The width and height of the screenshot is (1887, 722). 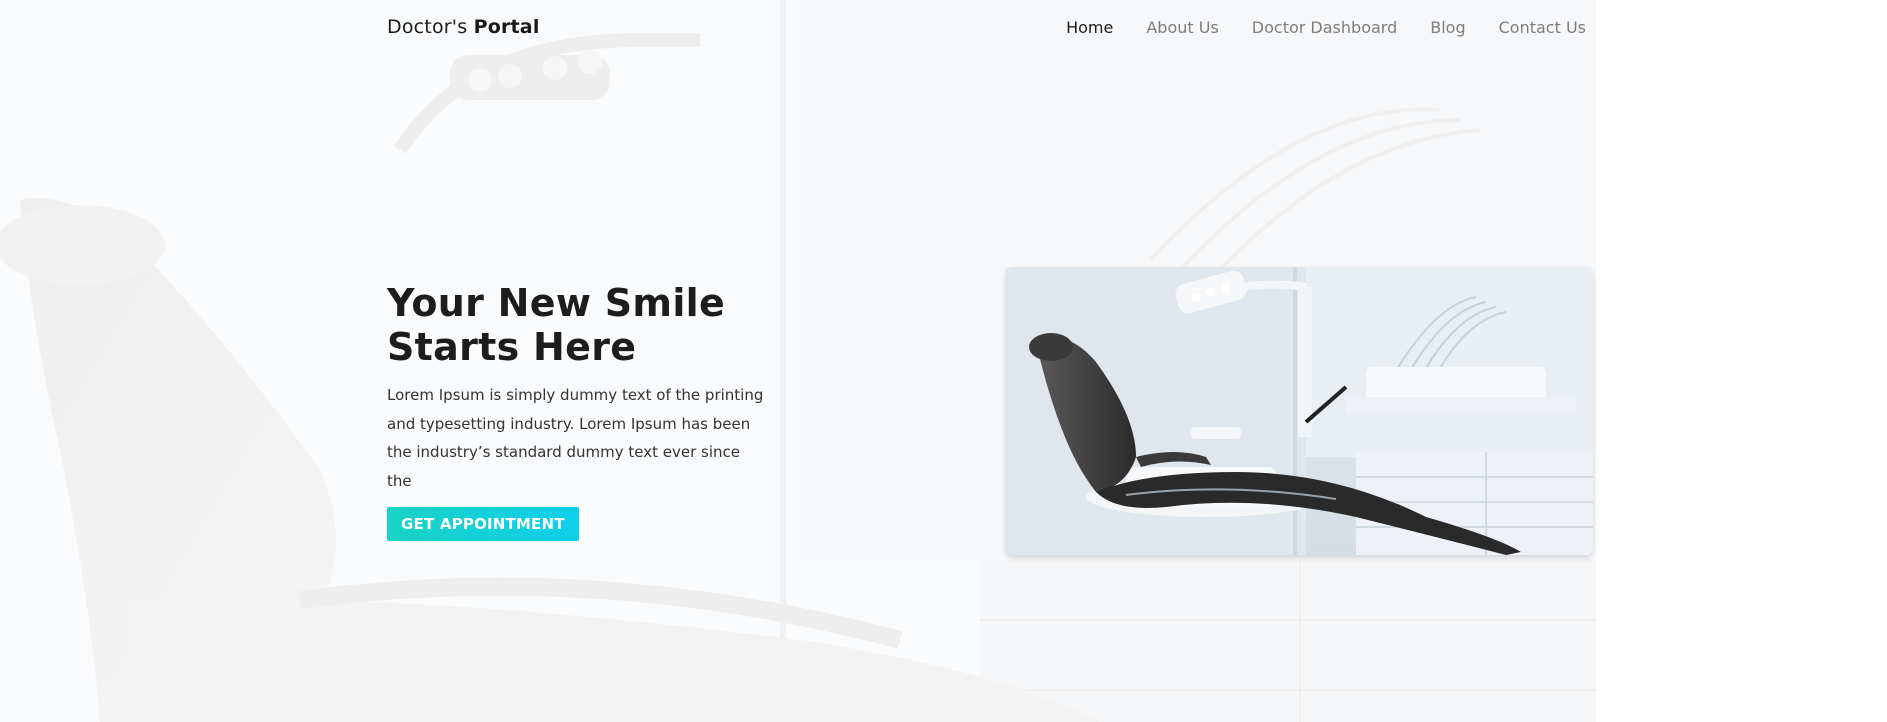 I want to click on nav-home: Home, so click(x=1089, y=27).